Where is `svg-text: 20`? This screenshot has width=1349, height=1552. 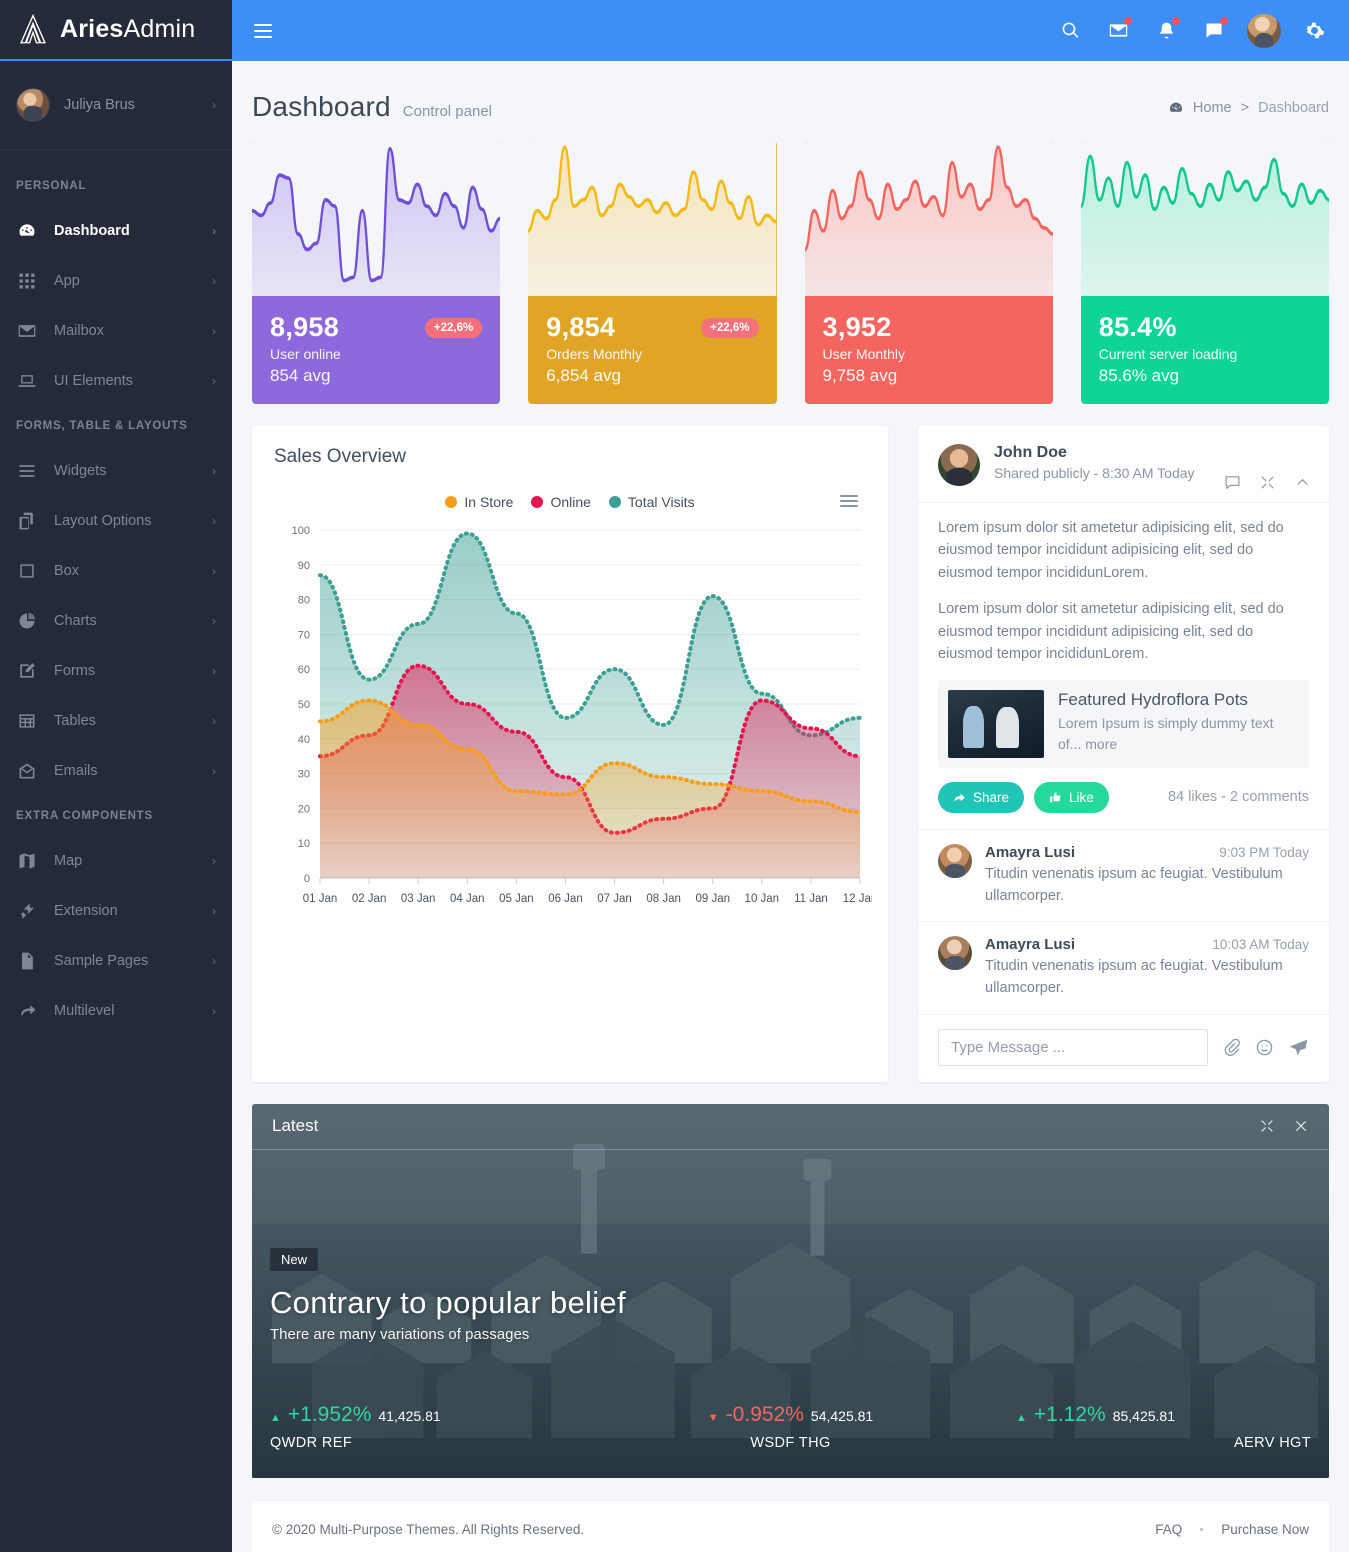
svg-text: 20 is located at coordinates (304, 809).